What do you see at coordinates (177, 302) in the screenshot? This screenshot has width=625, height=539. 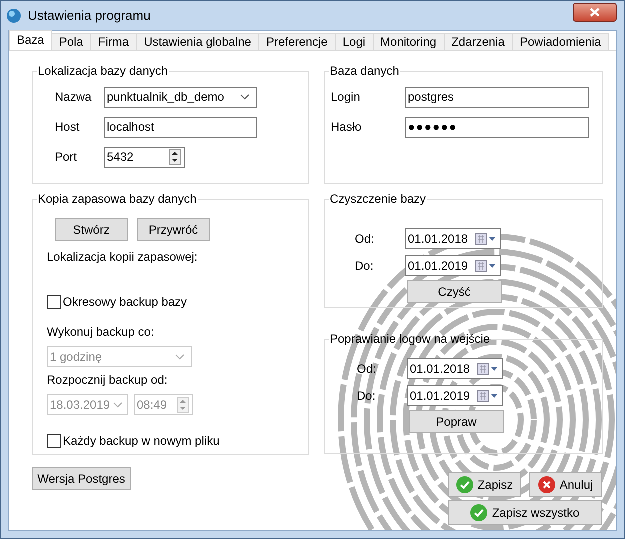 I see `checkbox: Okresowy backup bazy` at bounding box center [177, 302].